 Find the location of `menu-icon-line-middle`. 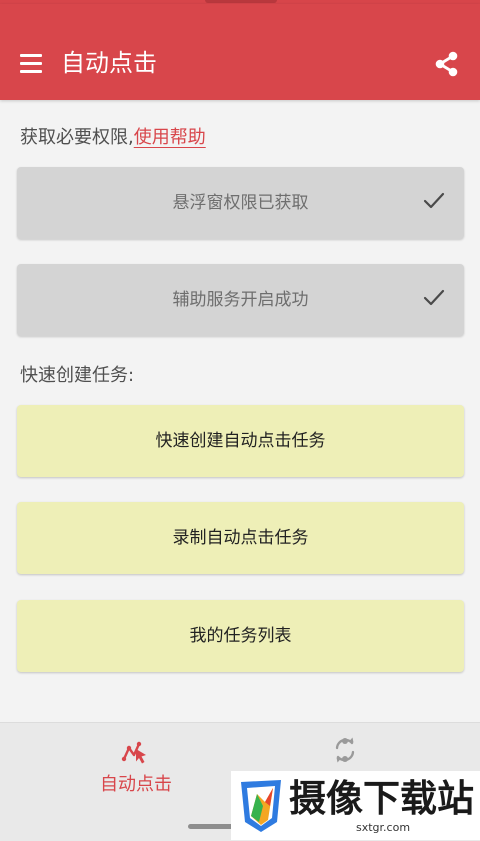

menu-icon-line-middle is located at coordinates (31, 63).